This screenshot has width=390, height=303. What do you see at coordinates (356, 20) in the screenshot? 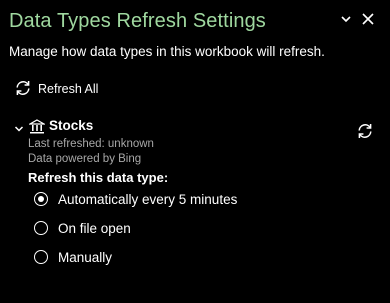
I see `pane-title-controls` at bounding box center [356, 20].